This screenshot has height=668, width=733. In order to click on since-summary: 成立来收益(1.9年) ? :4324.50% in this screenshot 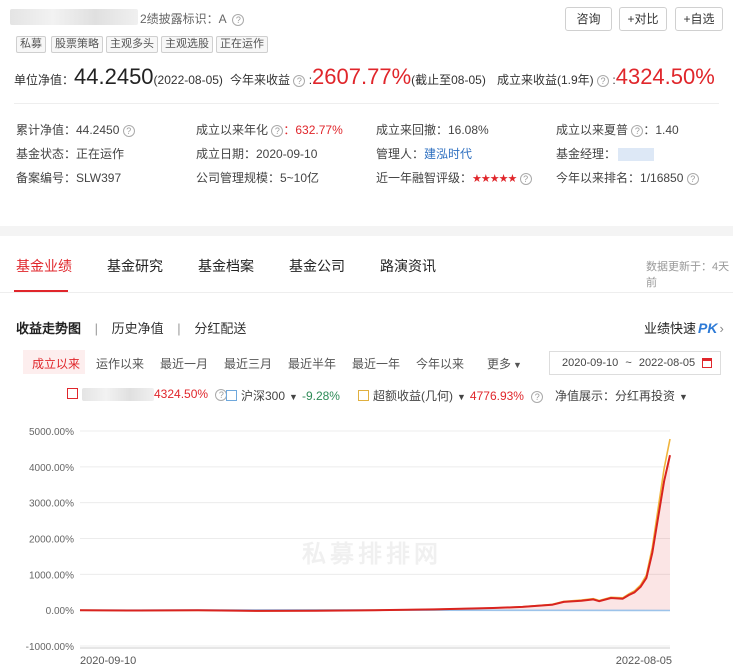, I will do `click(606, 77)`.